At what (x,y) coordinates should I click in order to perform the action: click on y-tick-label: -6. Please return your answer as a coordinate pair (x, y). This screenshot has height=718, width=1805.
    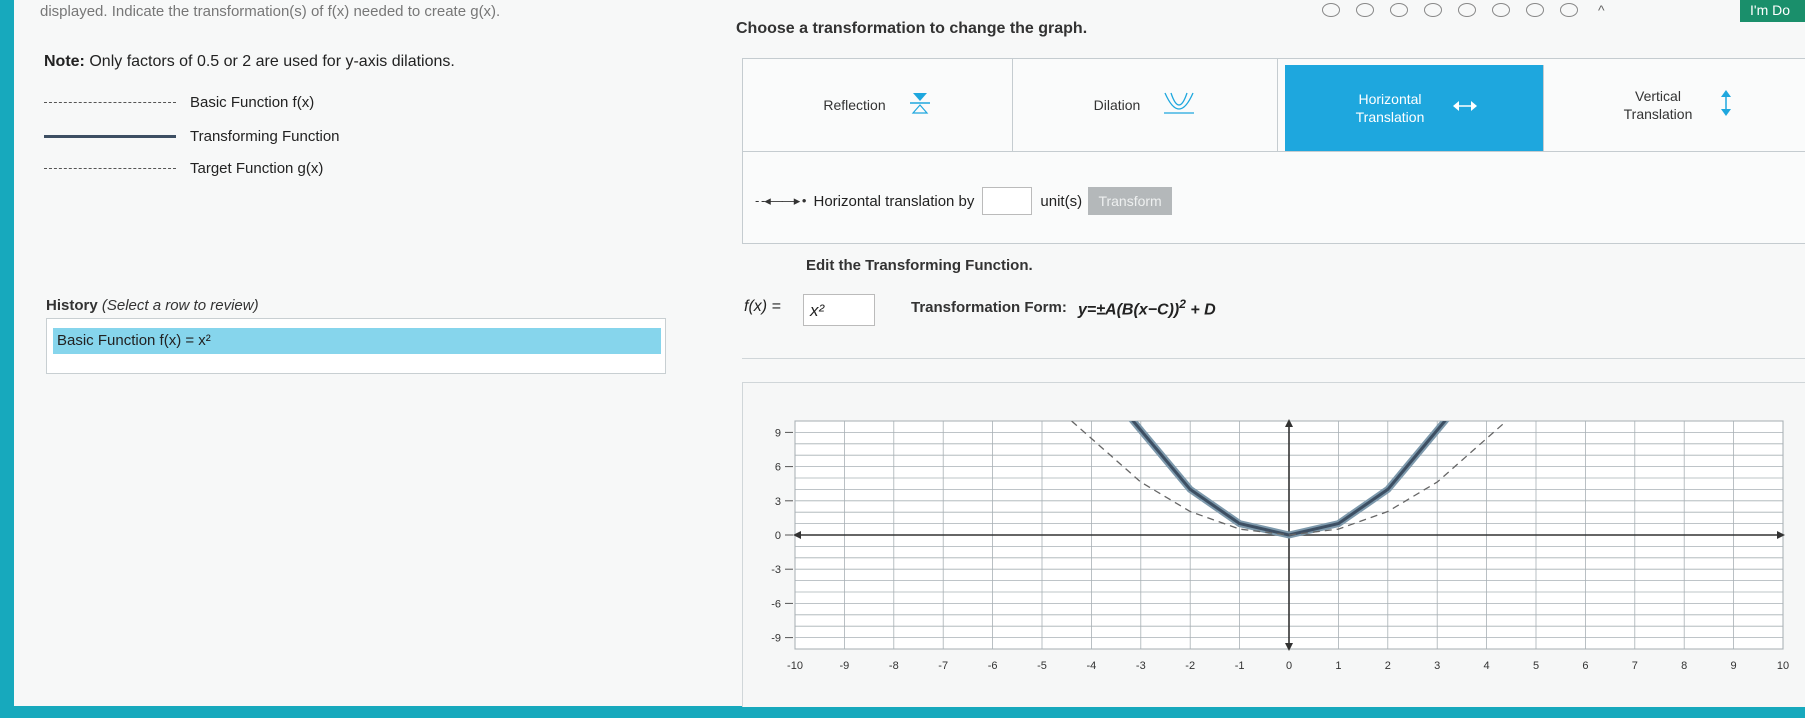
    Looking at the image, I should click on (776, 604).